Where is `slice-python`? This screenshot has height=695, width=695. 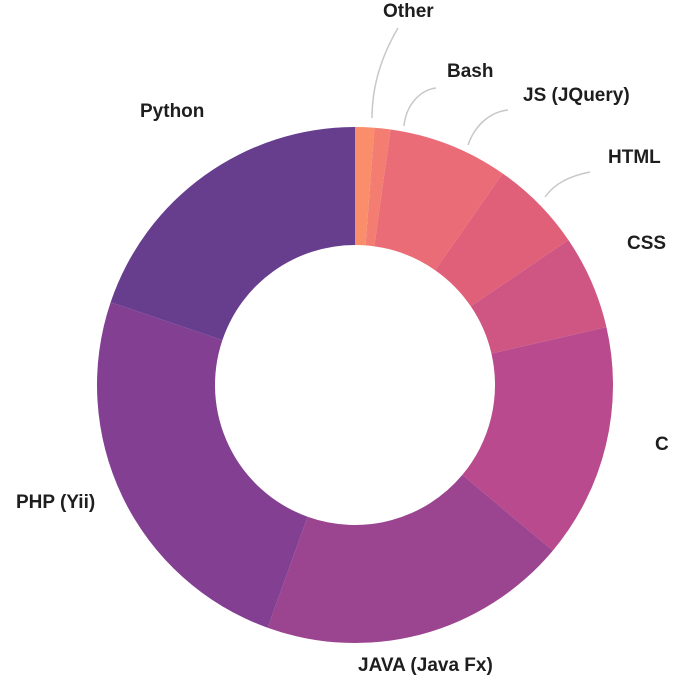 slice-python is located at coordinates (232, 234).